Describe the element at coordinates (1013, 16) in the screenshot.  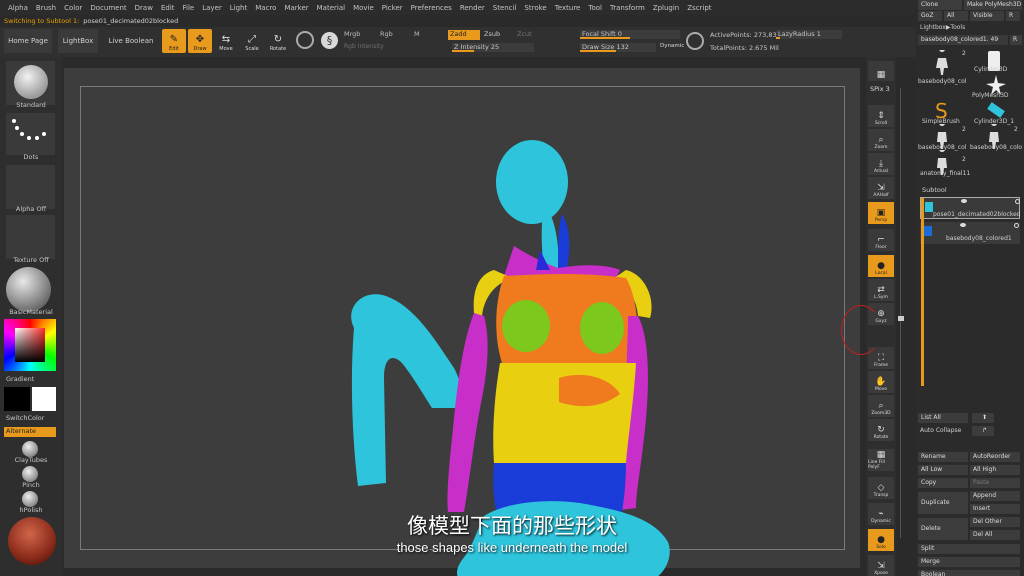
I see `r-button: R` at that location.